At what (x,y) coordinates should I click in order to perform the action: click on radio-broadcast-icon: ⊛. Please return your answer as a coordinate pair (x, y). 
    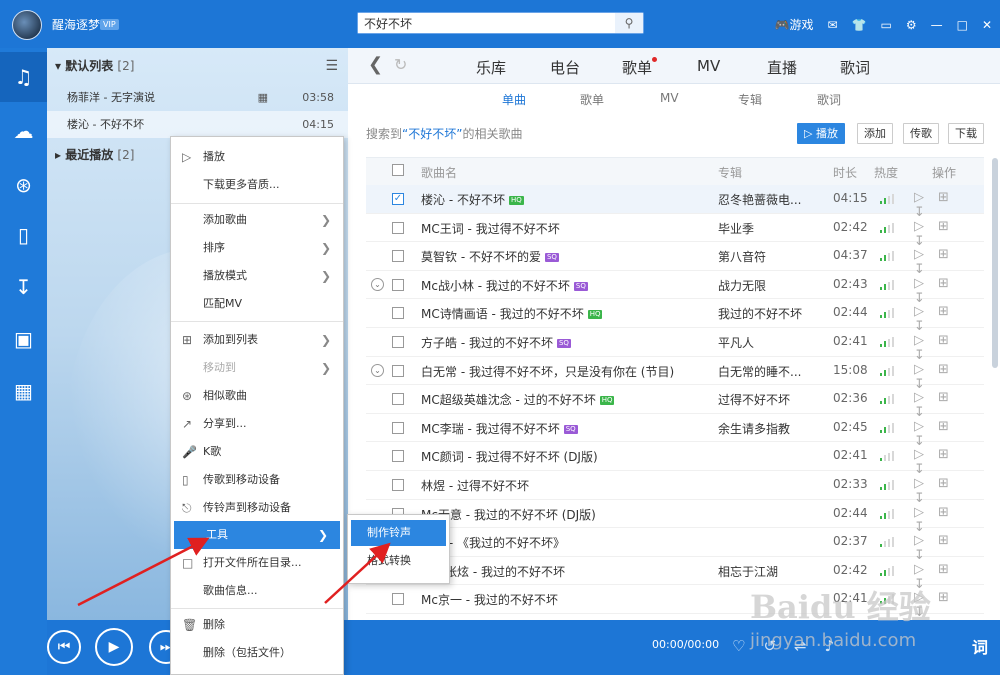
    Looking at the image, I should click on (23, 185).